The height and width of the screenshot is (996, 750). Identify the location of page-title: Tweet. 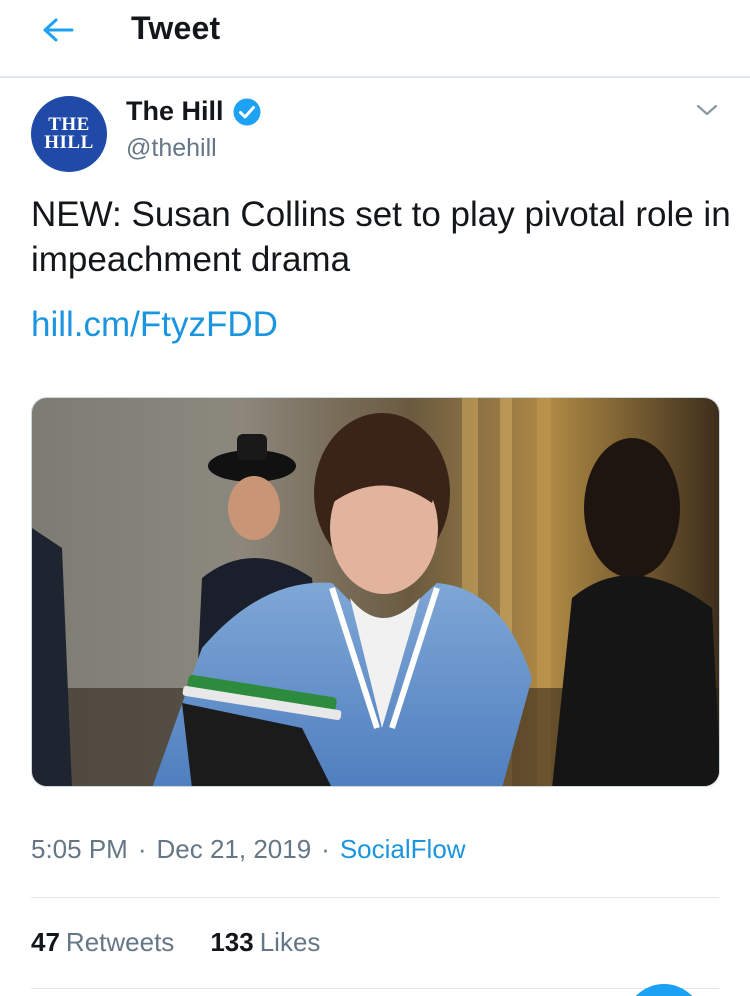
(176, 28).